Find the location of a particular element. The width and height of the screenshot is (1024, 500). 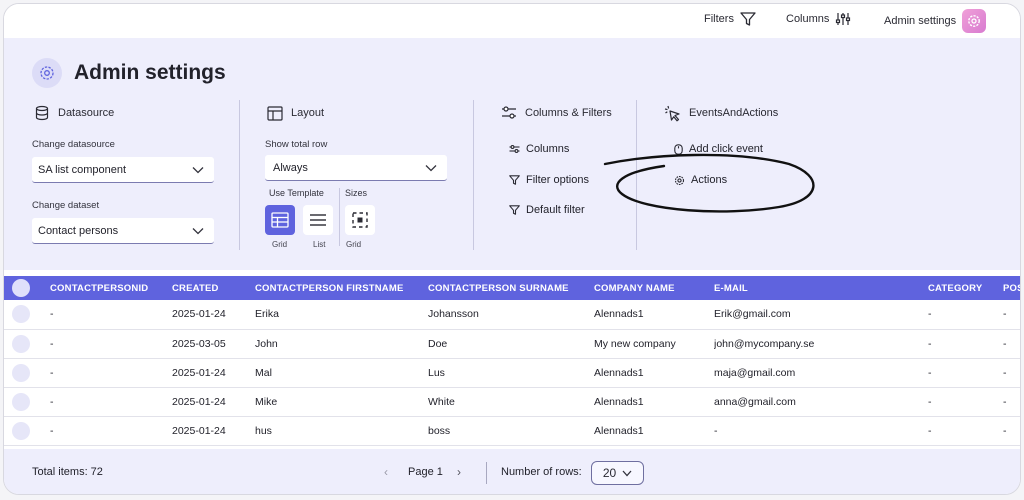

columns-button: Columns is located at coordinates (818, 19).